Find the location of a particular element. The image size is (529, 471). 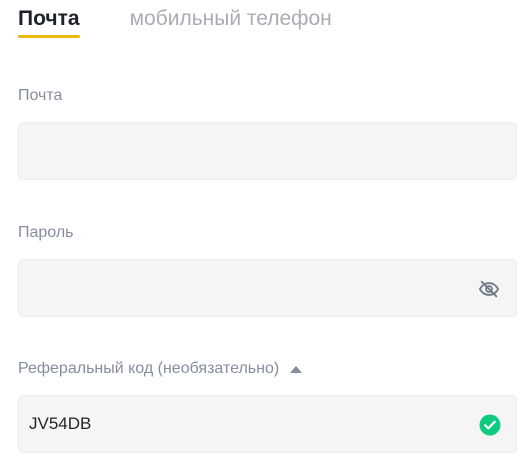

referral-field-container is located at coordinates (267, 424).